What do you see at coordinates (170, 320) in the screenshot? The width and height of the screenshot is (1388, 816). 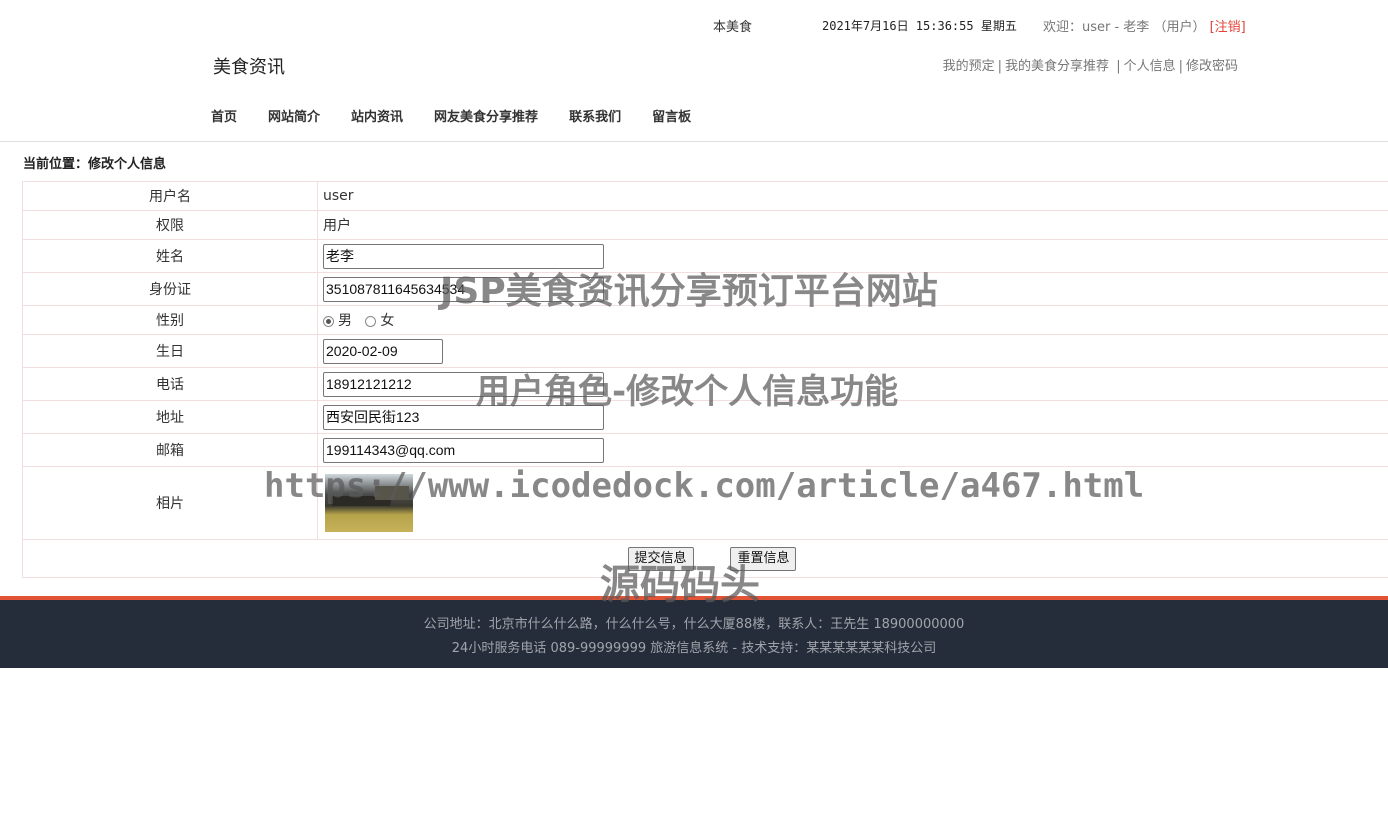 I see `gender-label: 性别` at bounding box center [170, 320].